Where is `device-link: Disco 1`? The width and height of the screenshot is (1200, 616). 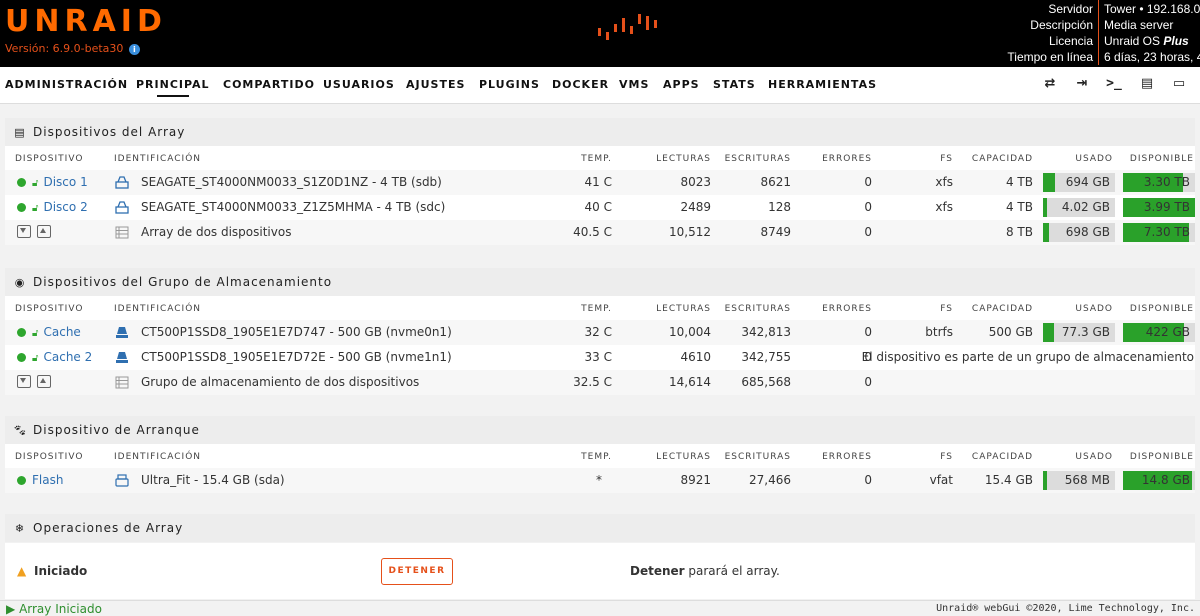
device-link: Disco 1 is located at coordinates (65, 182).